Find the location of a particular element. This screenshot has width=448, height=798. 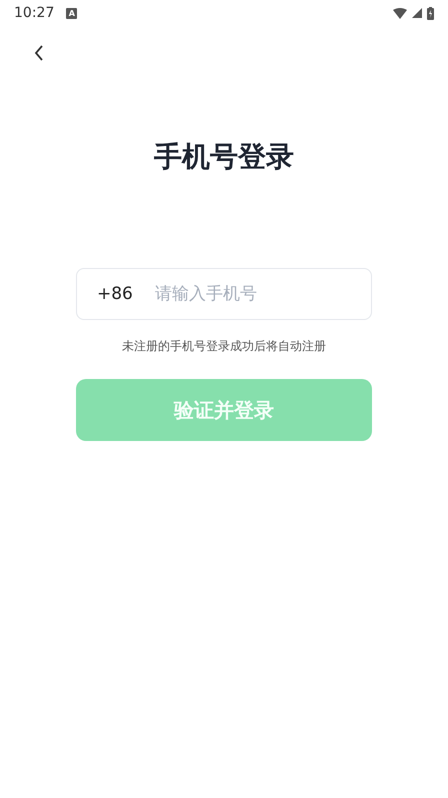

battery-icon is located at coordinates (430, 13).